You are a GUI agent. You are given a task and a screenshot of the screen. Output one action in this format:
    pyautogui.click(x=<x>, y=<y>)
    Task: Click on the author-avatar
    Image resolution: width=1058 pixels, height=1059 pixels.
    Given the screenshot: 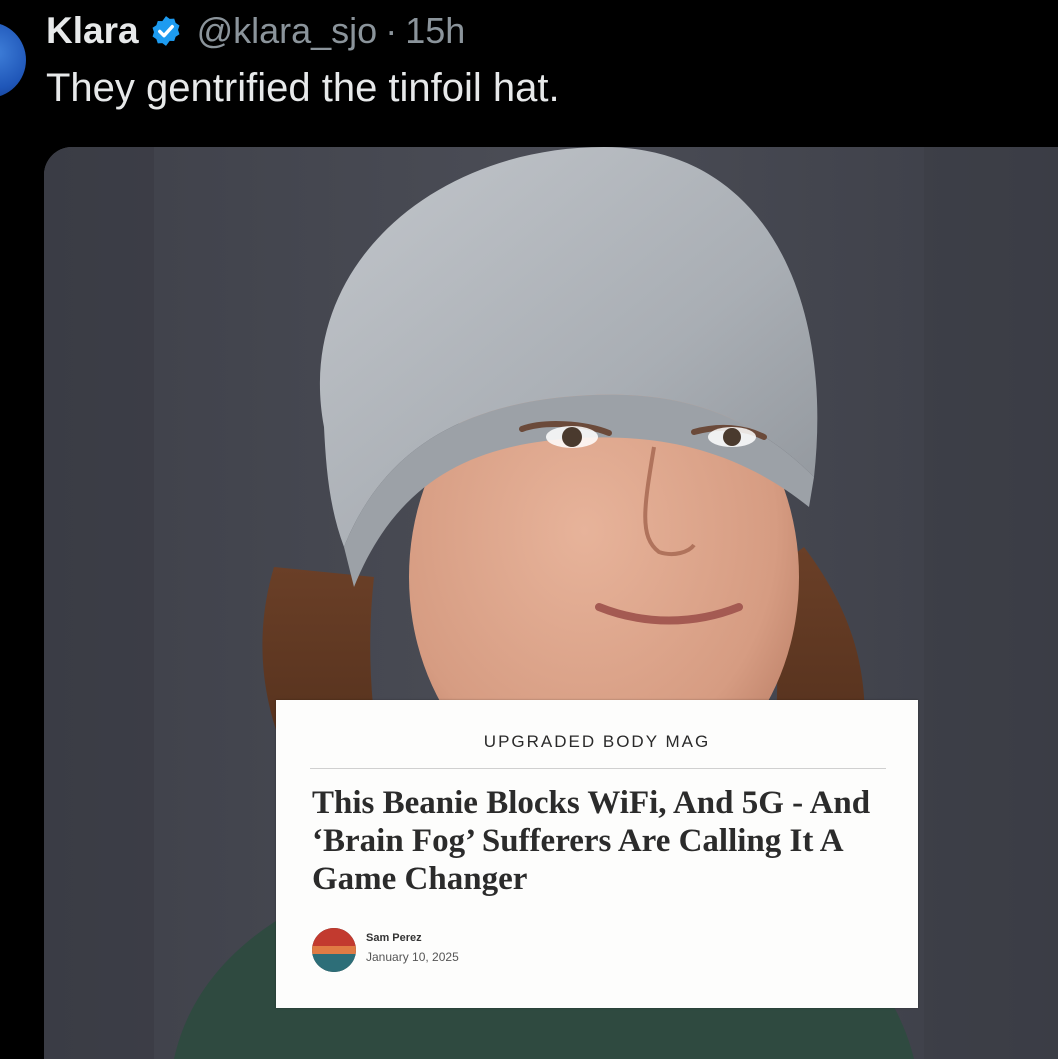 What is the action you would take?
    pyautogui.click(x=334, y=950)
    